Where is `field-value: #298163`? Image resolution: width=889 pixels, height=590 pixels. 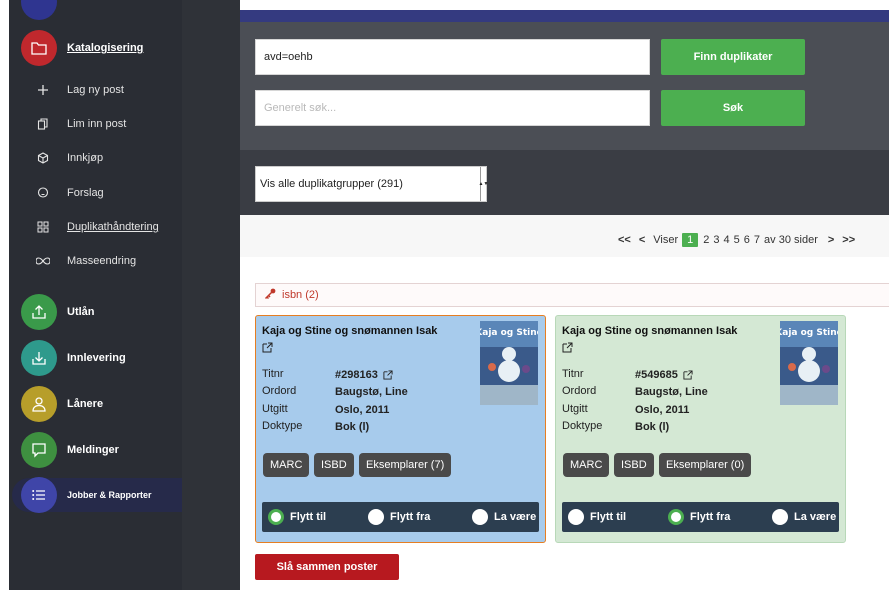 field-value: #298163 is located at coordinates (364, 375).